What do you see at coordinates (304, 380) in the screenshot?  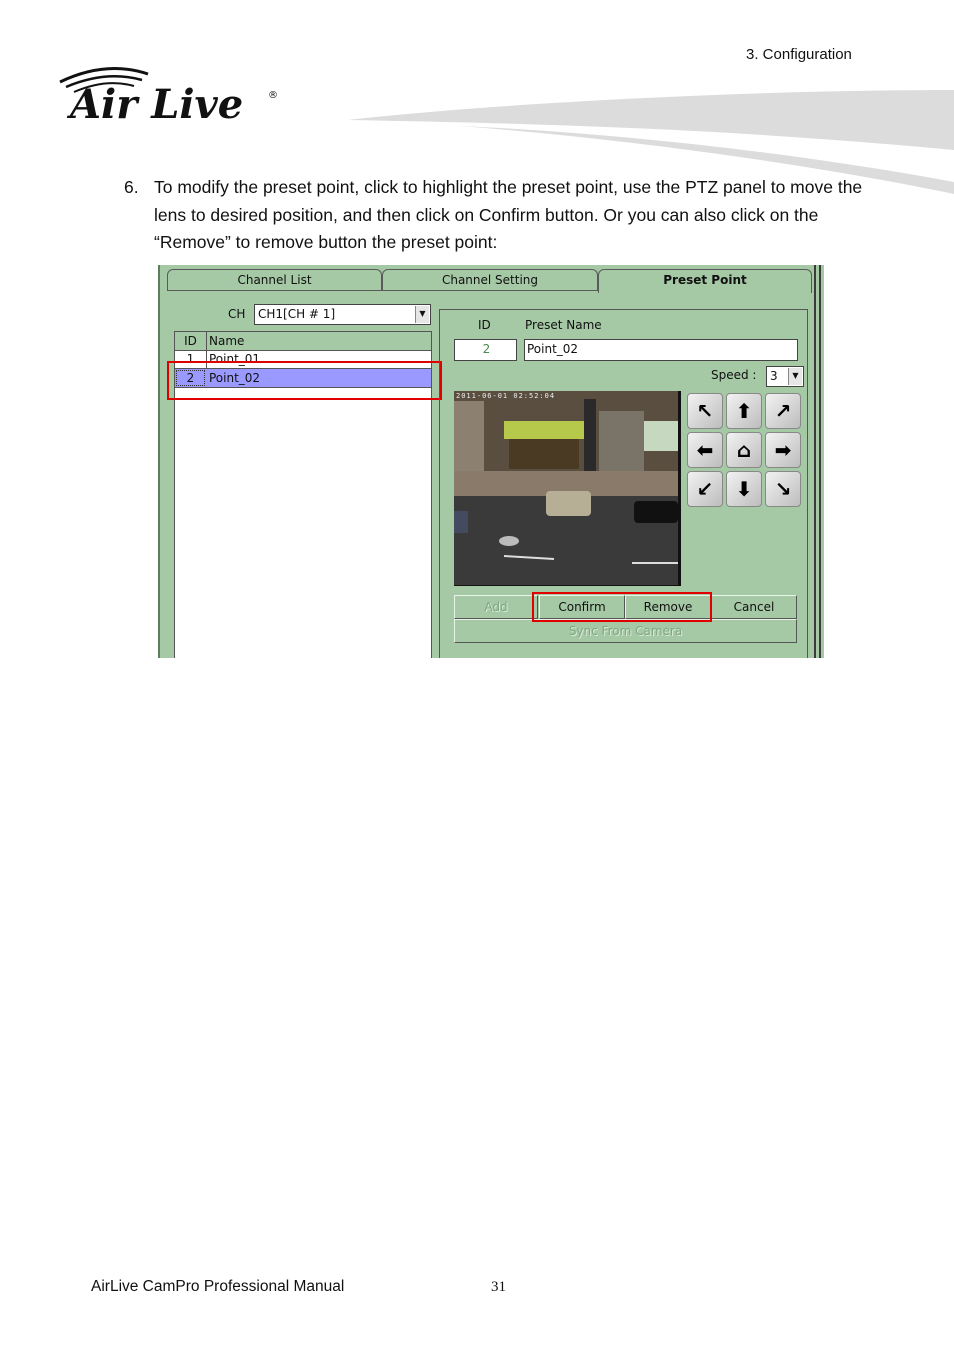 I see `highlight-box-selected-row` at bounding box center [304, 380].